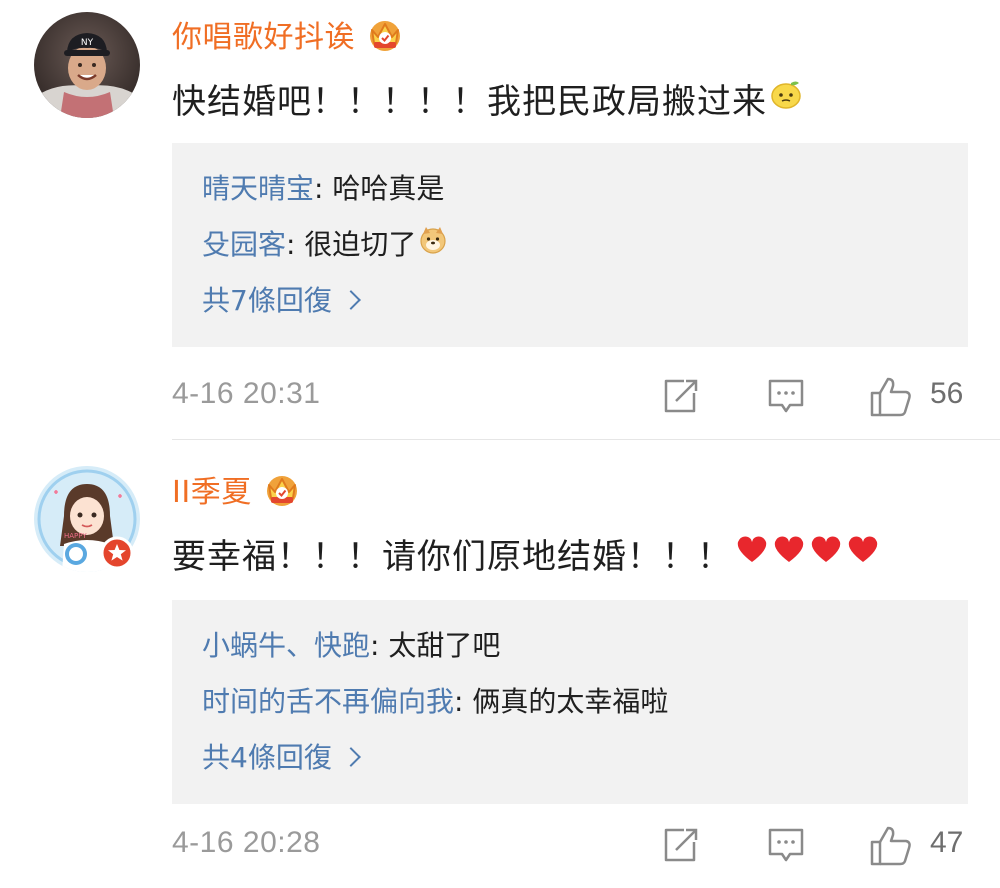 The width and height of the screenshot is (1000, 888). What do you see at coordinates (379, 188) in the screenshot?
I see `reply-text: : 哈哈真是` at bounding box center [379, 188].